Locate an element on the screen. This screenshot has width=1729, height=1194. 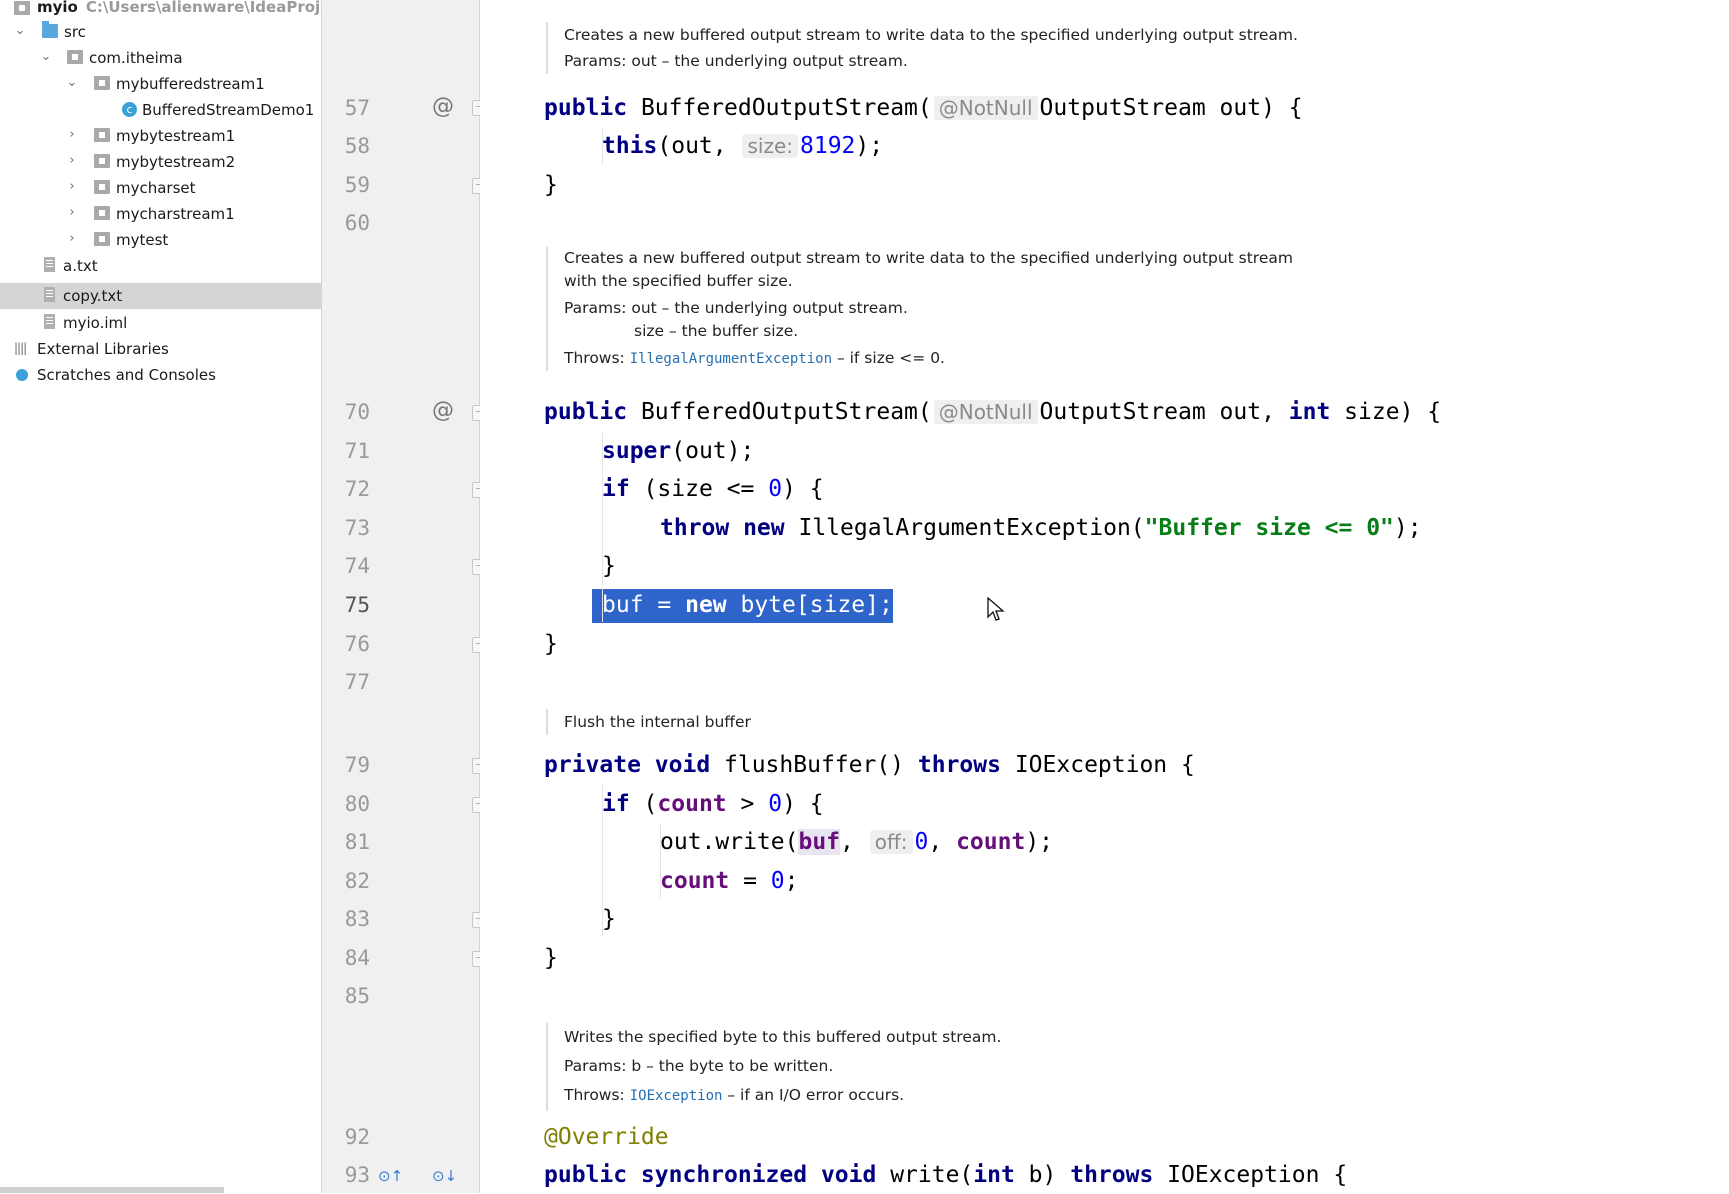
code-line-58: this(out, size: 8192); is located at coordinates (742, 146).